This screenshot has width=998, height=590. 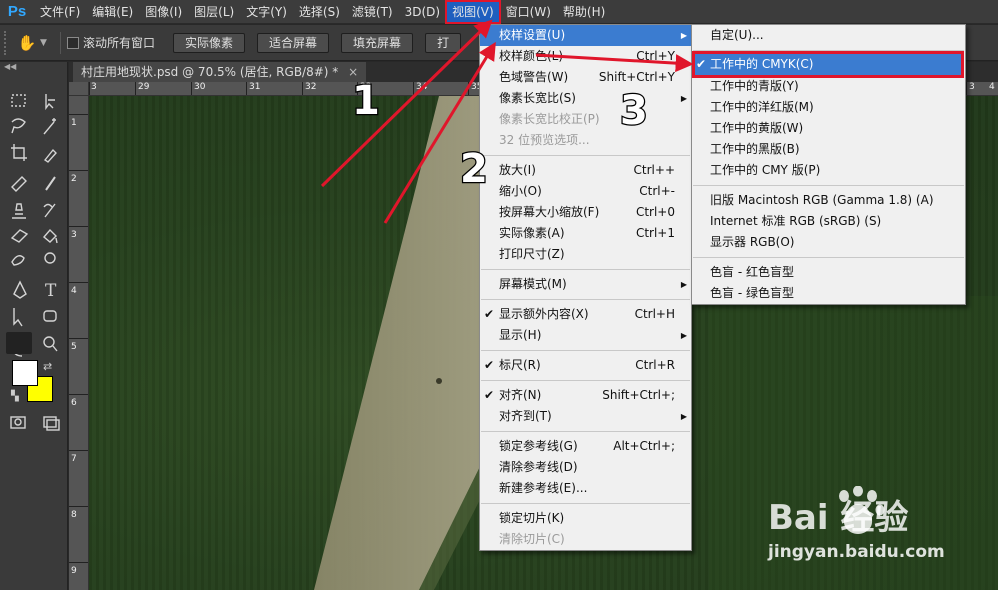 What do you see at coordinates (19, 184) in the screenshot?
I see `healing-brush-icon` at bounding box center [19, 184].